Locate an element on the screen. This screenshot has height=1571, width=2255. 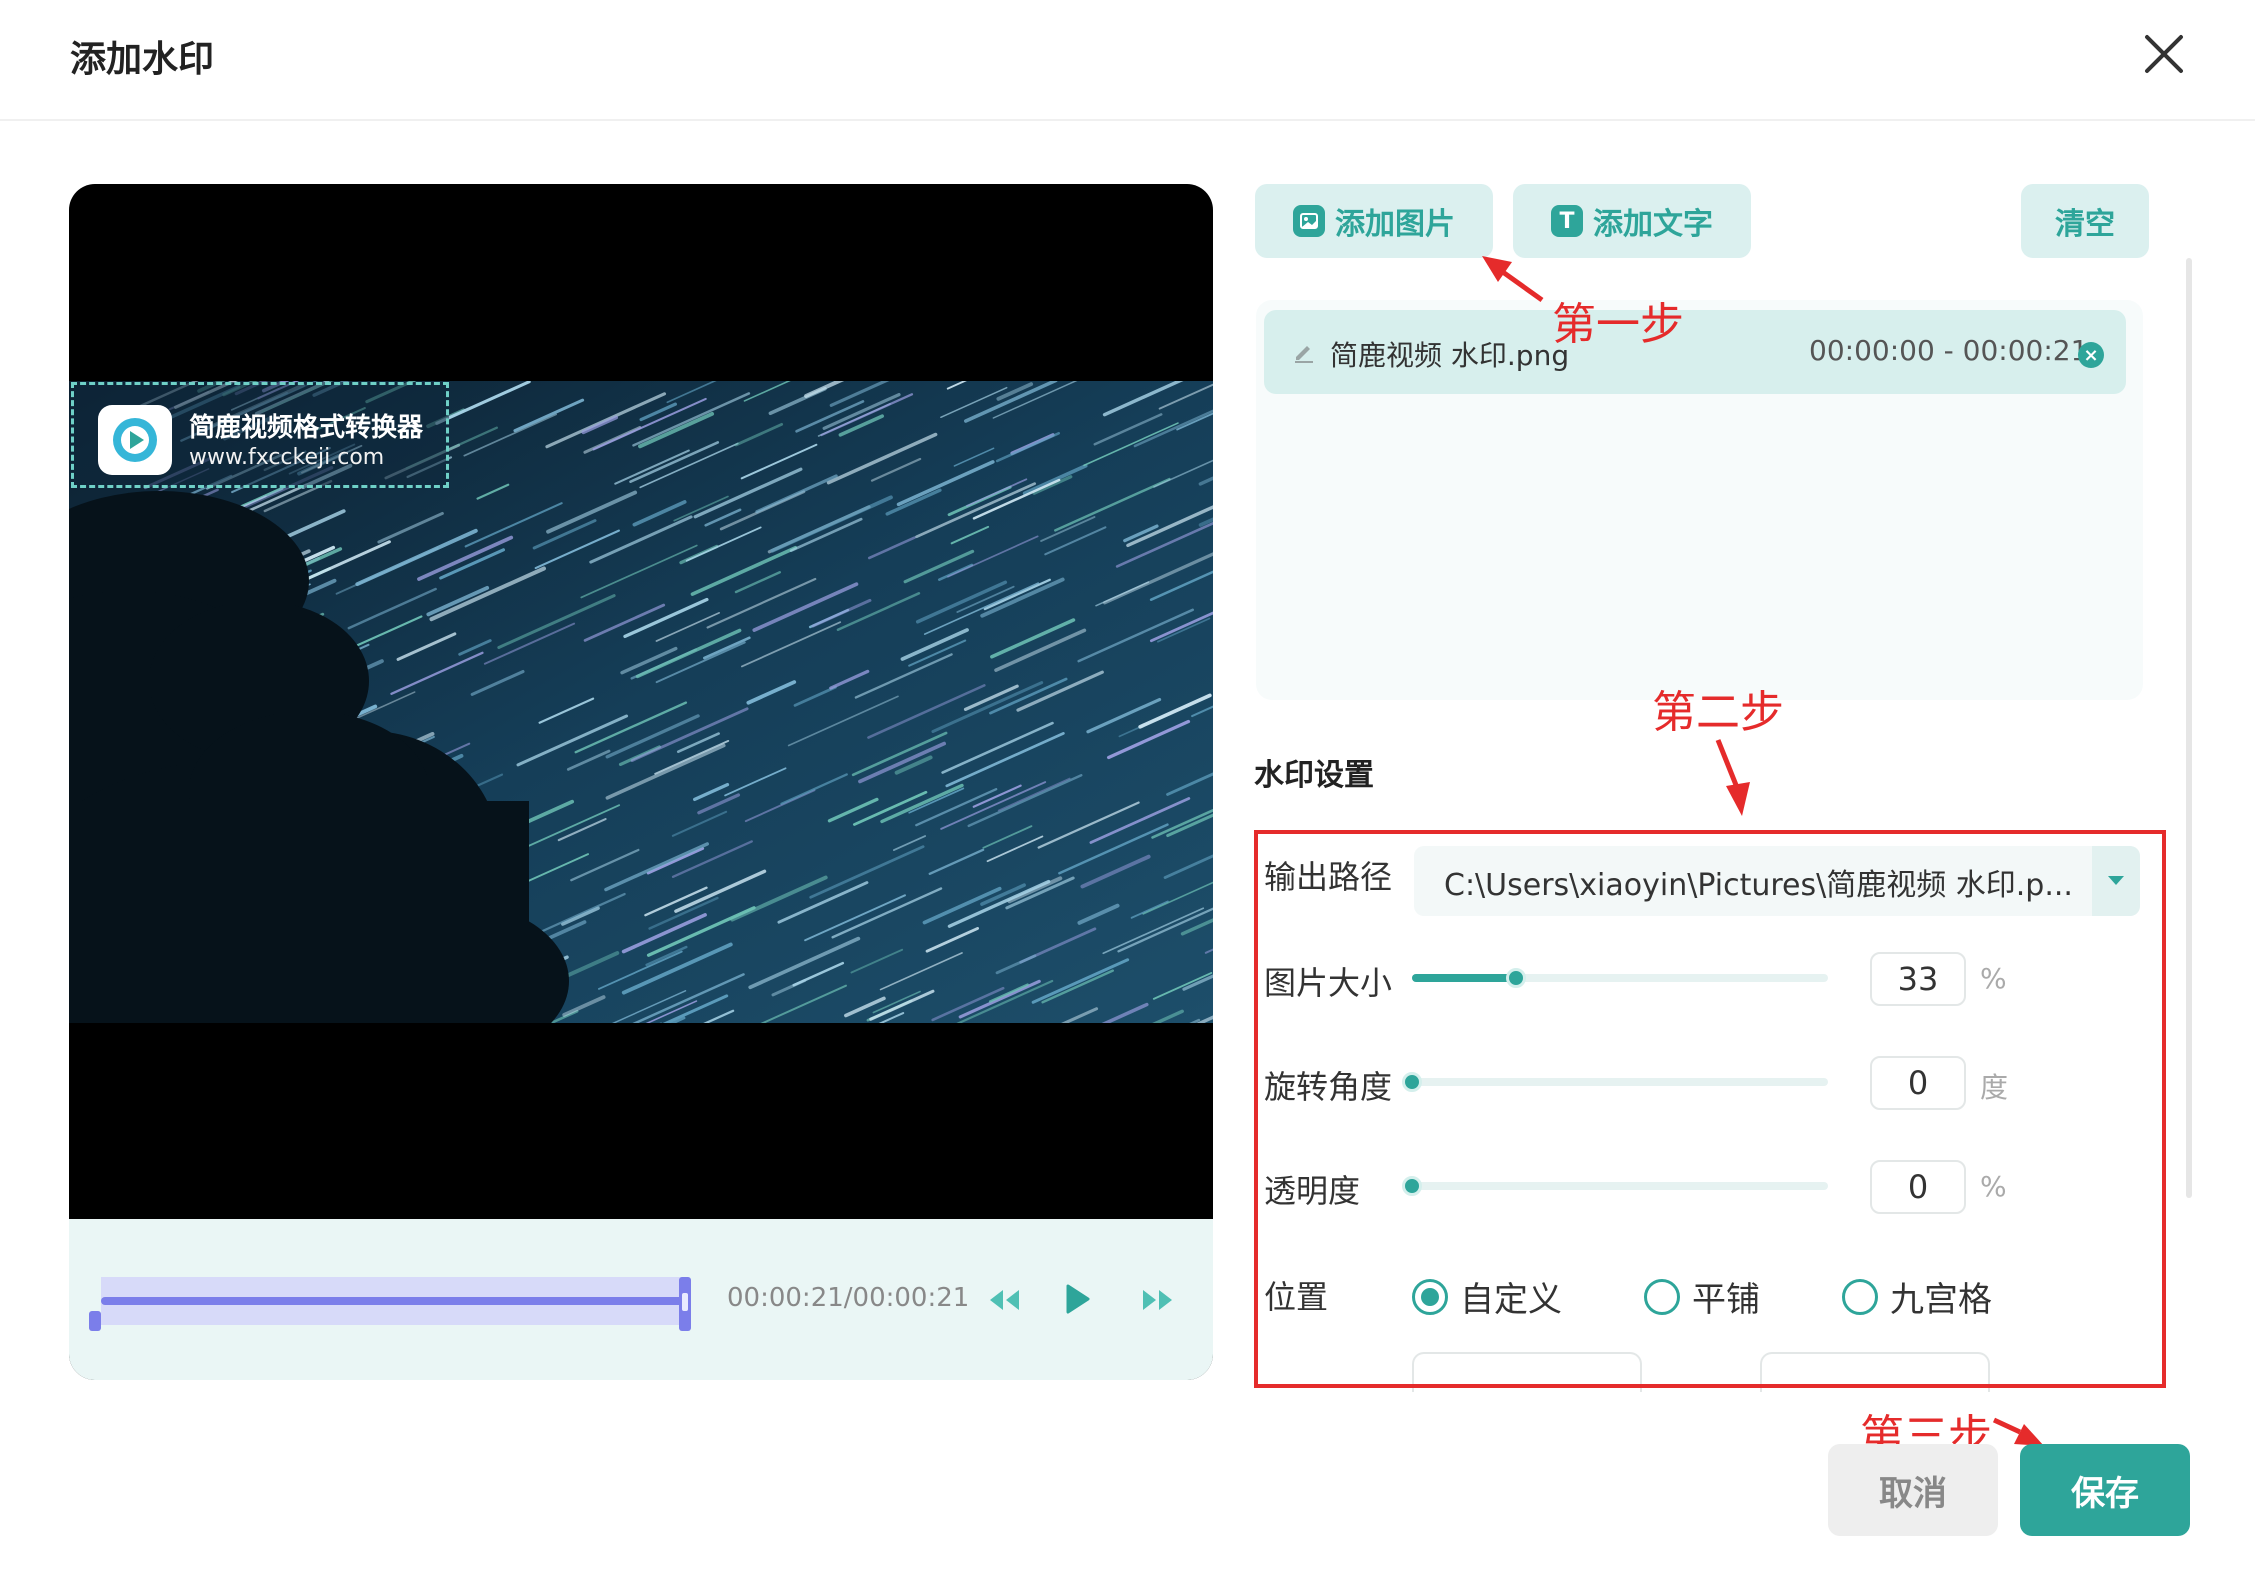
timeline-progress is located at coordinates (393, 1301).